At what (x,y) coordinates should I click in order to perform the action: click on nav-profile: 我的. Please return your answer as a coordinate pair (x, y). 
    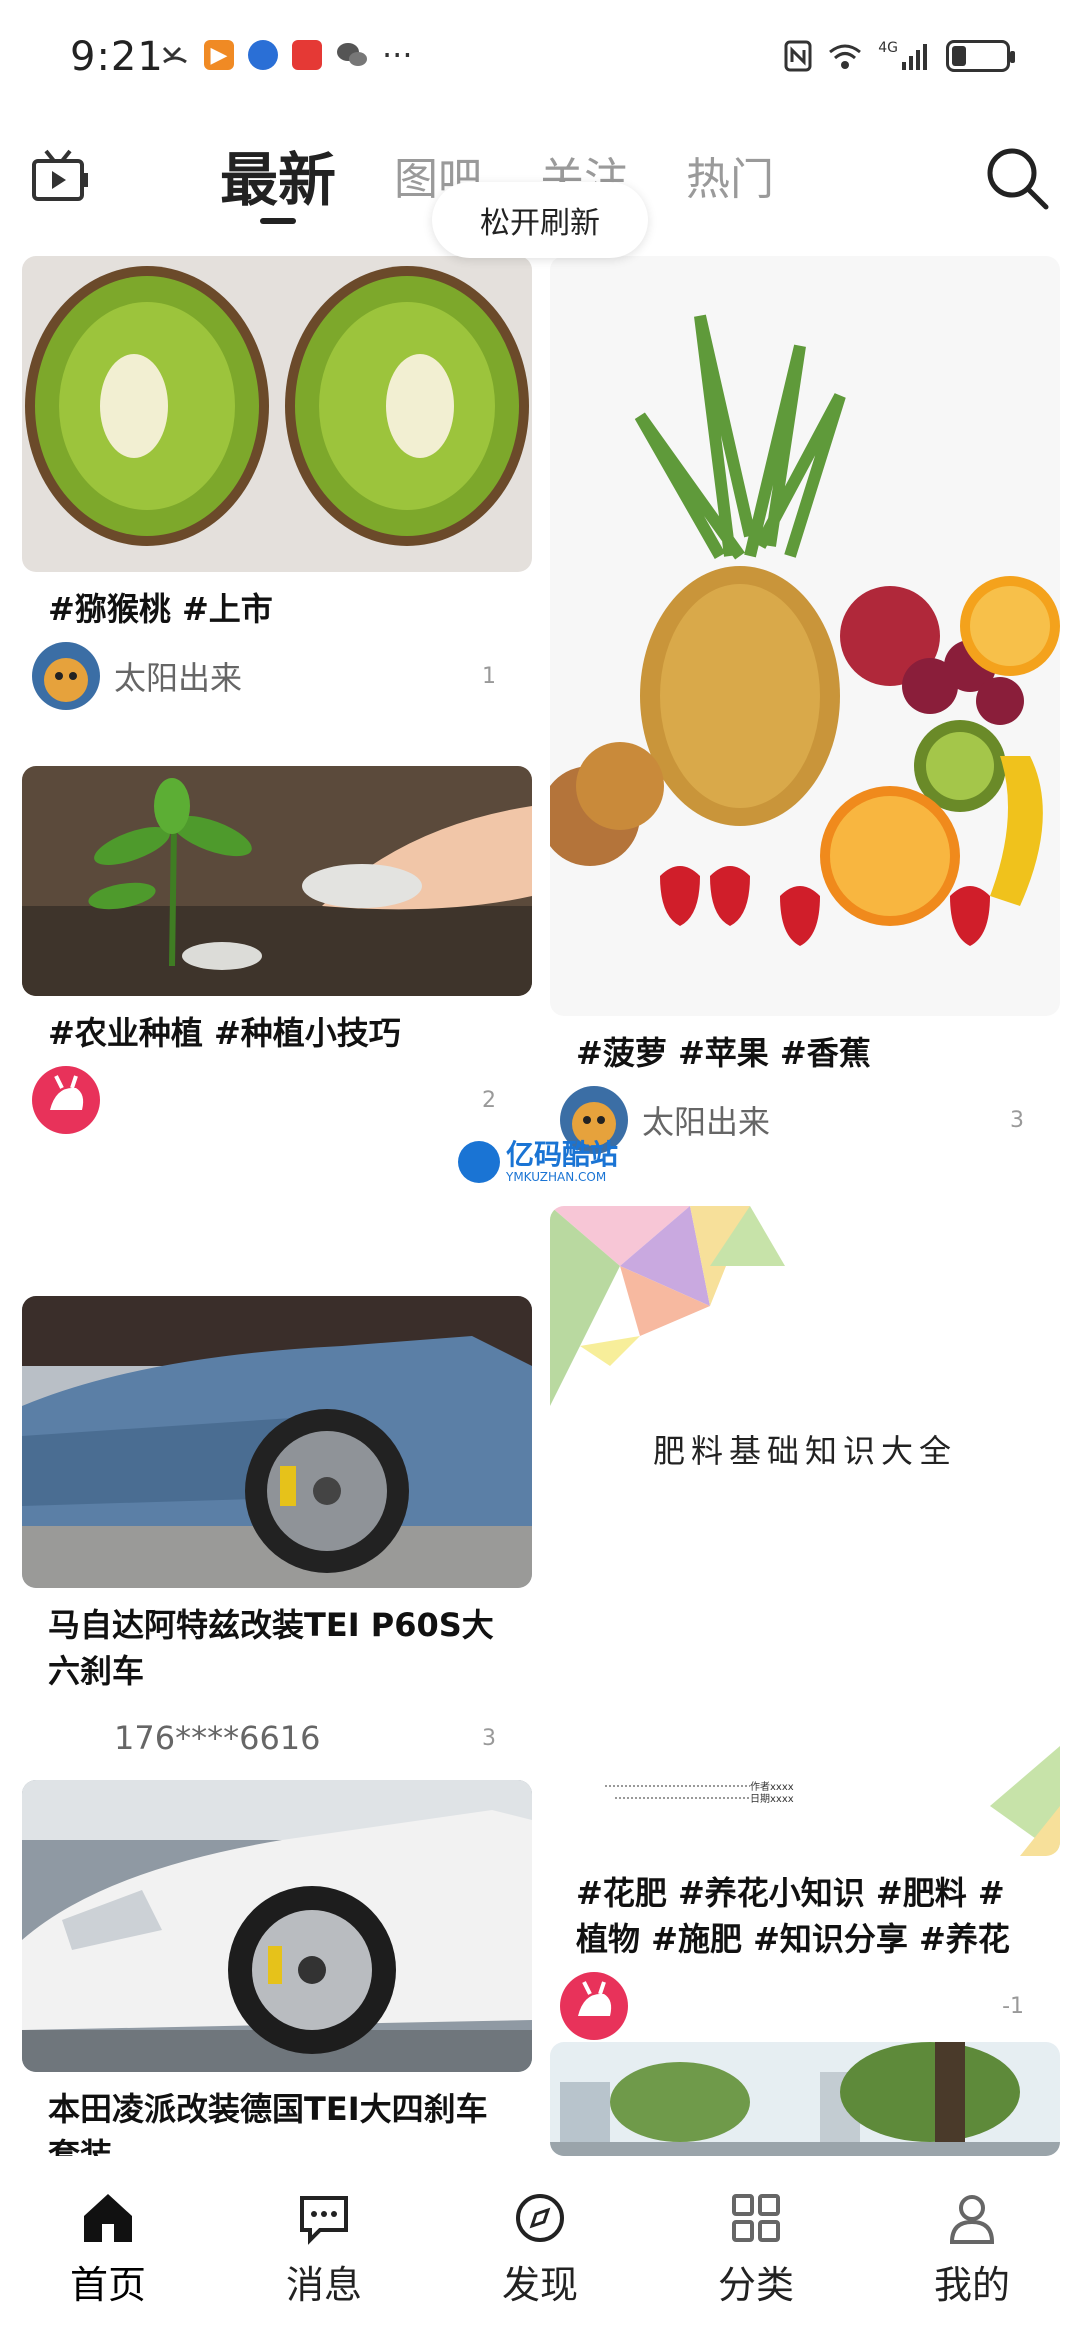
    Looking at the image, I should click on (972, 2249).